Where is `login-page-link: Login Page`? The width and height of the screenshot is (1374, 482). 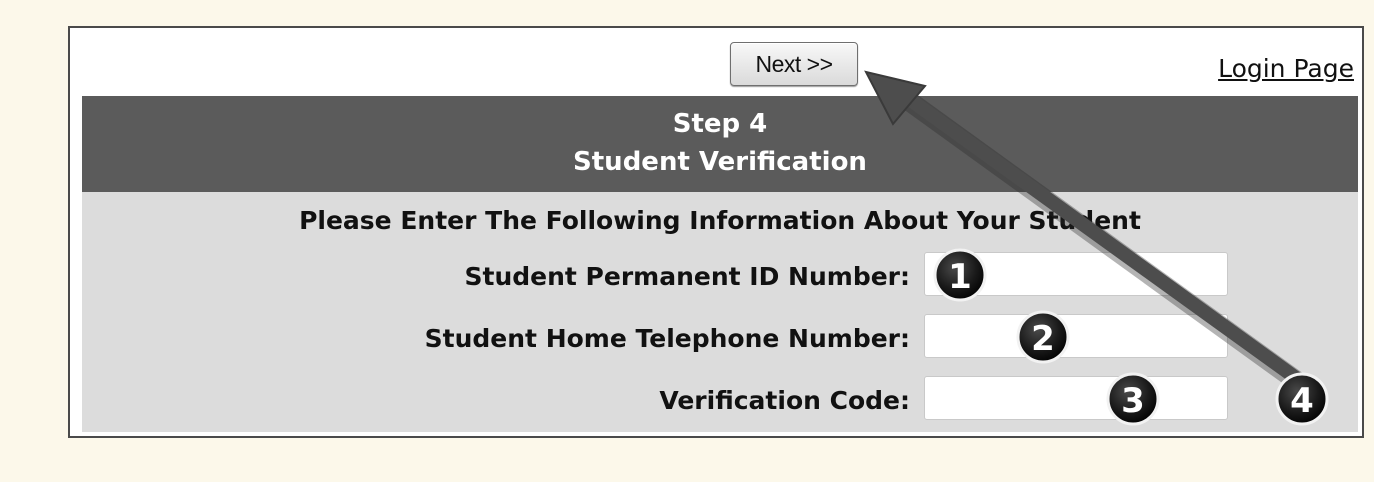
login-page-link: Login Page is located at coordinates (1286, 68).